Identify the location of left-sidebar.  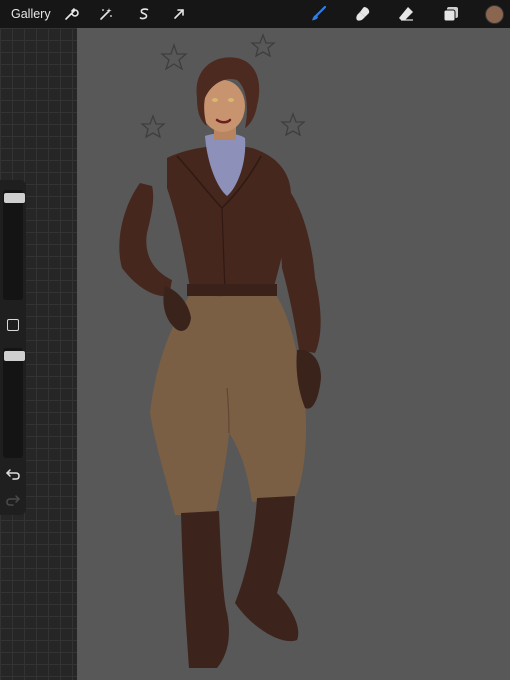
(13, 347).